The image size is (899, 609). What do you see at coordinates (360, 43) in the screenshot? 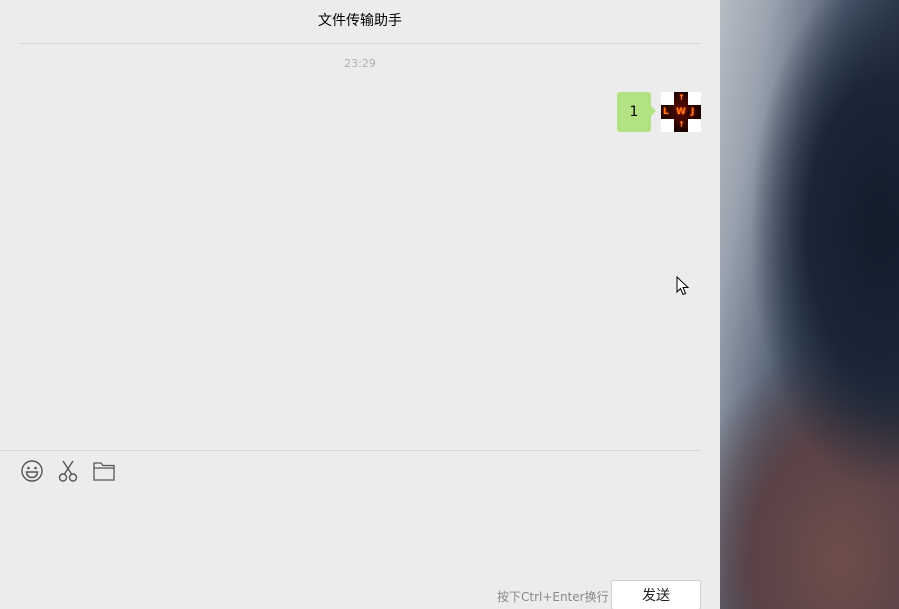
I see `title-divider` at bounding box center [360, 43].